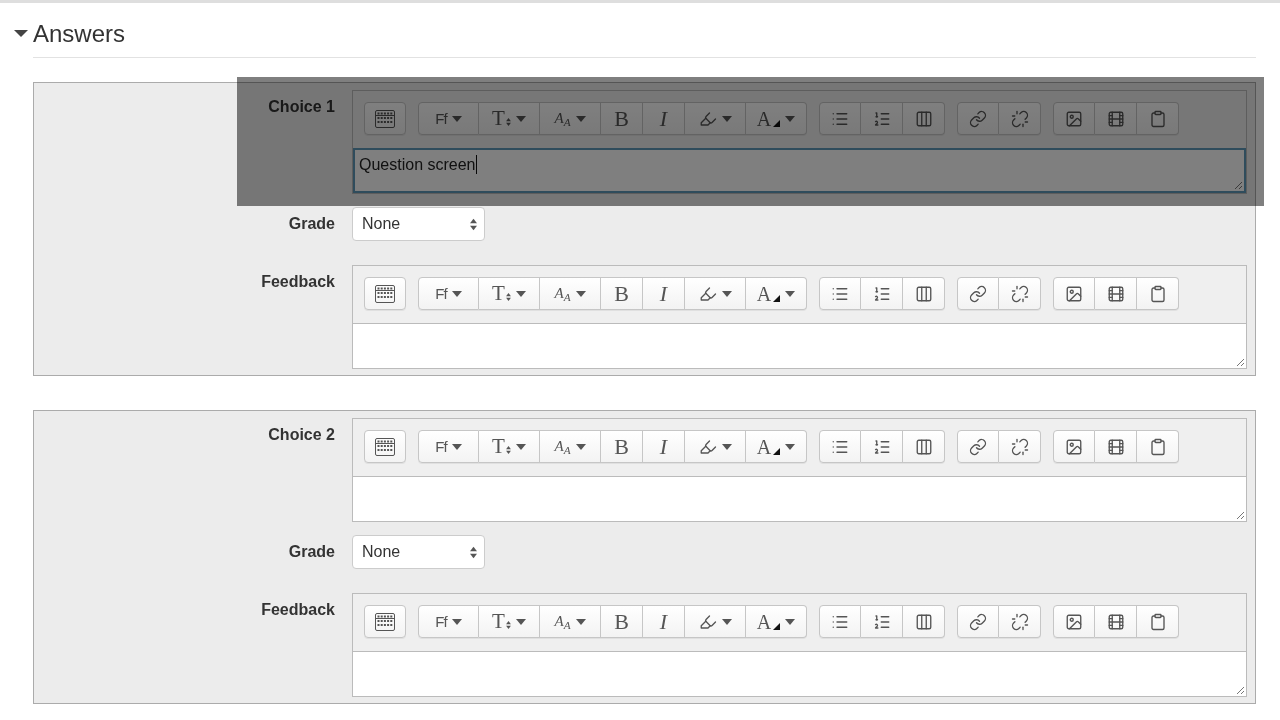 This screenshot has height=720, width=1280. I want to click on text-area: Question screen, so click(799, 170).